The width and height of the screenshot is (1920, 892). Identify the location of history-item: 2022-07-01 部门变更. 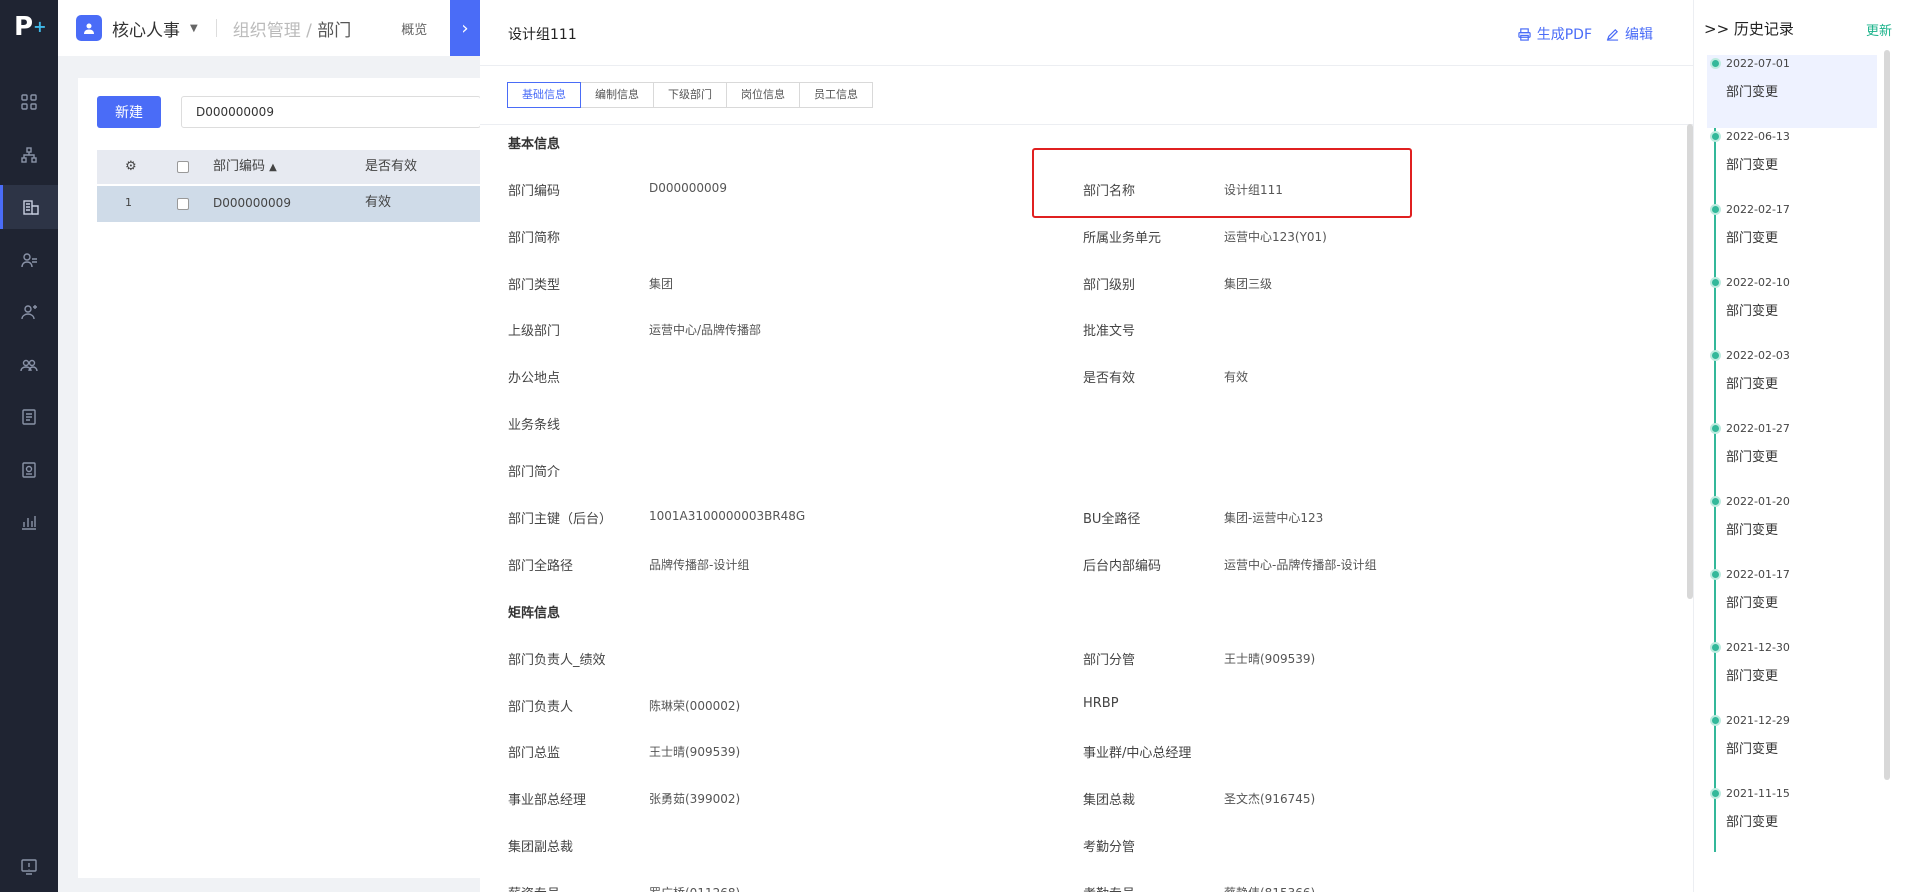
(1792, 91).